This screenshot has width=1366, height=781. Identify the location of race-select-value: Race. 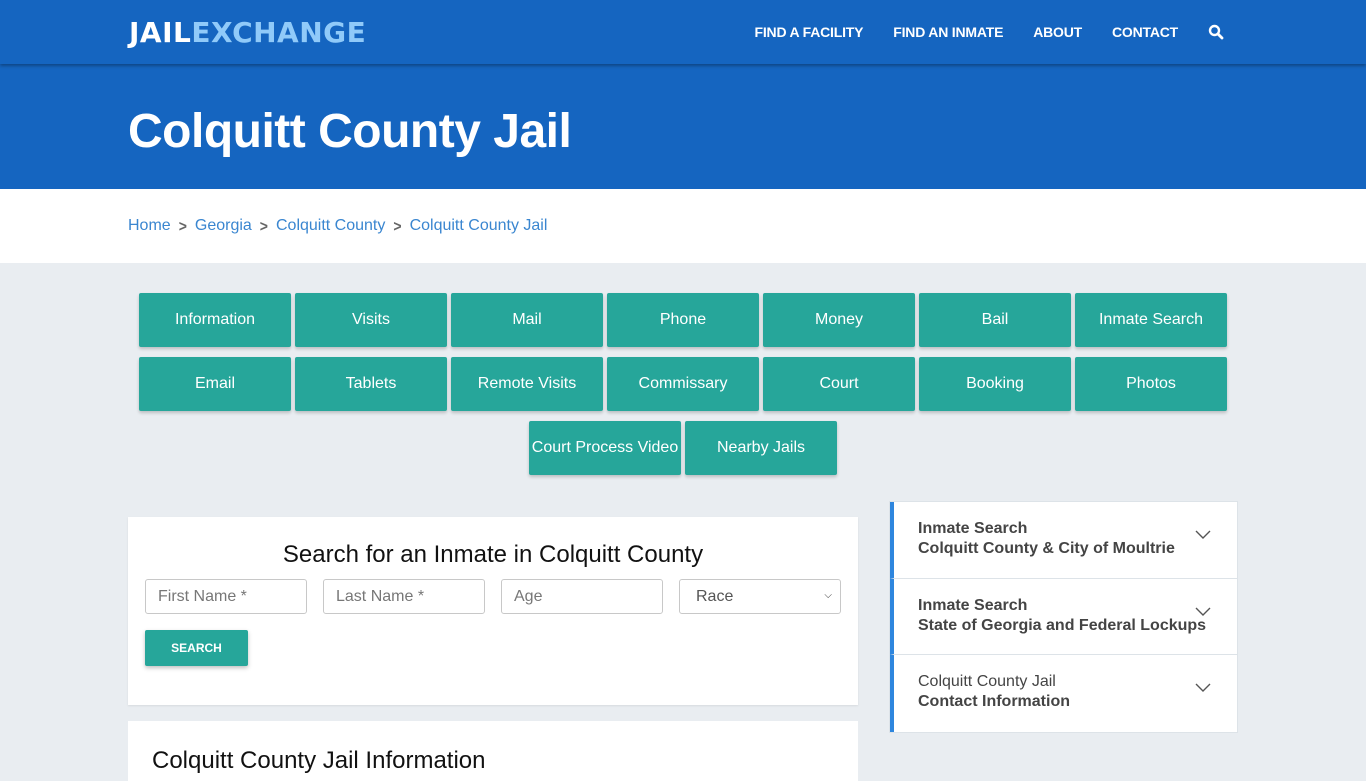
(715, 596).